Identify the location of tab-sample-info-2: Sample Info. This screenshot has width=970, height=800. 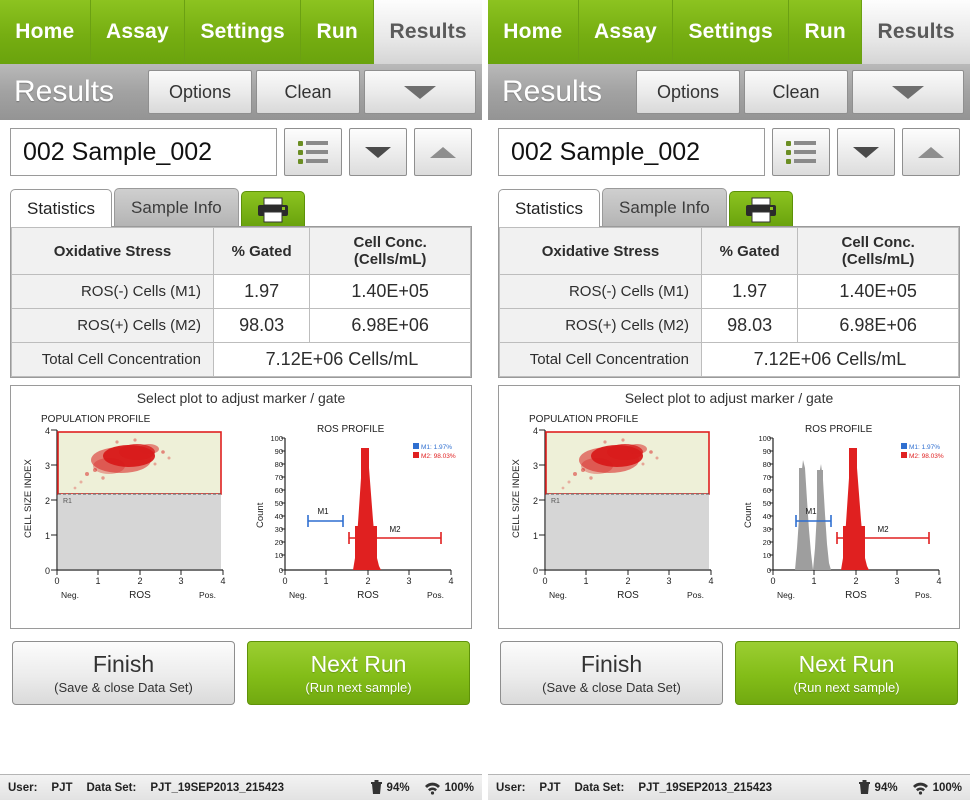
(664, 207).